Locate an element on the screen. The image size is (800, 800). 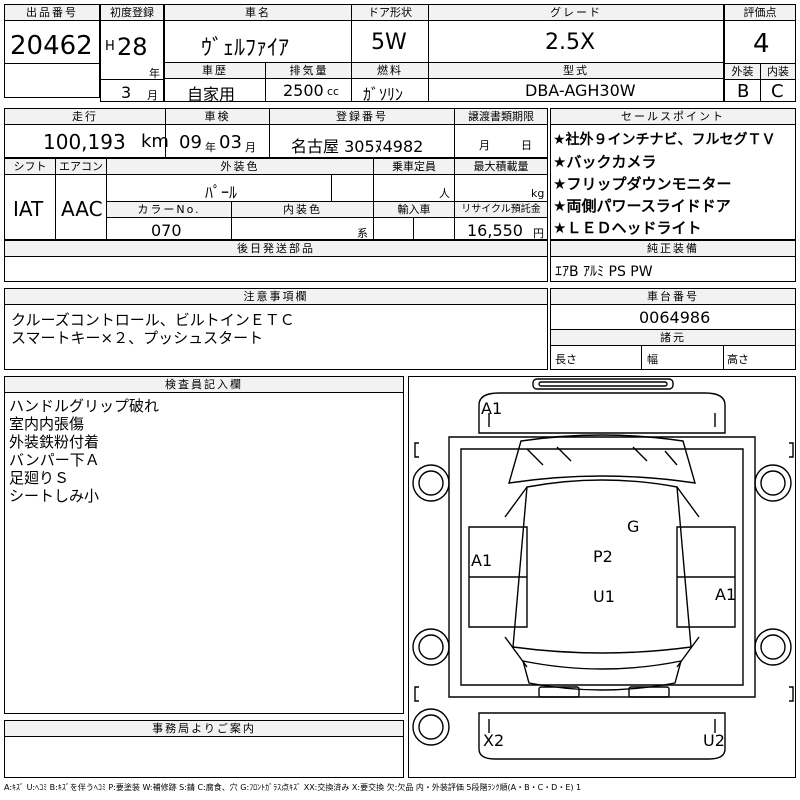
fuel: ｶﾞｿﾘﾝ is located at coordinates (383, 94).